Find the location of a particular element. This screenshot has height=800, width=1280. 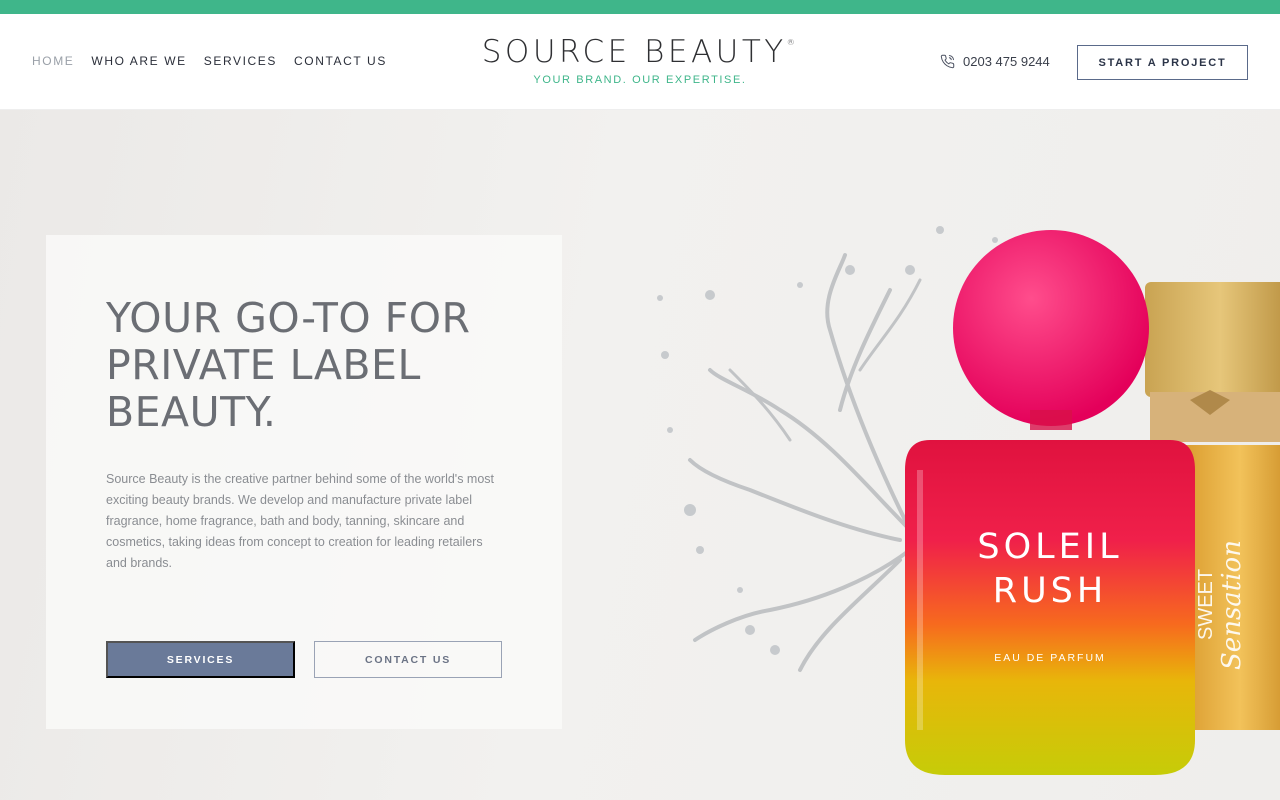

nav-contact-us: CONTACT US is located at coordinates (340, 61).